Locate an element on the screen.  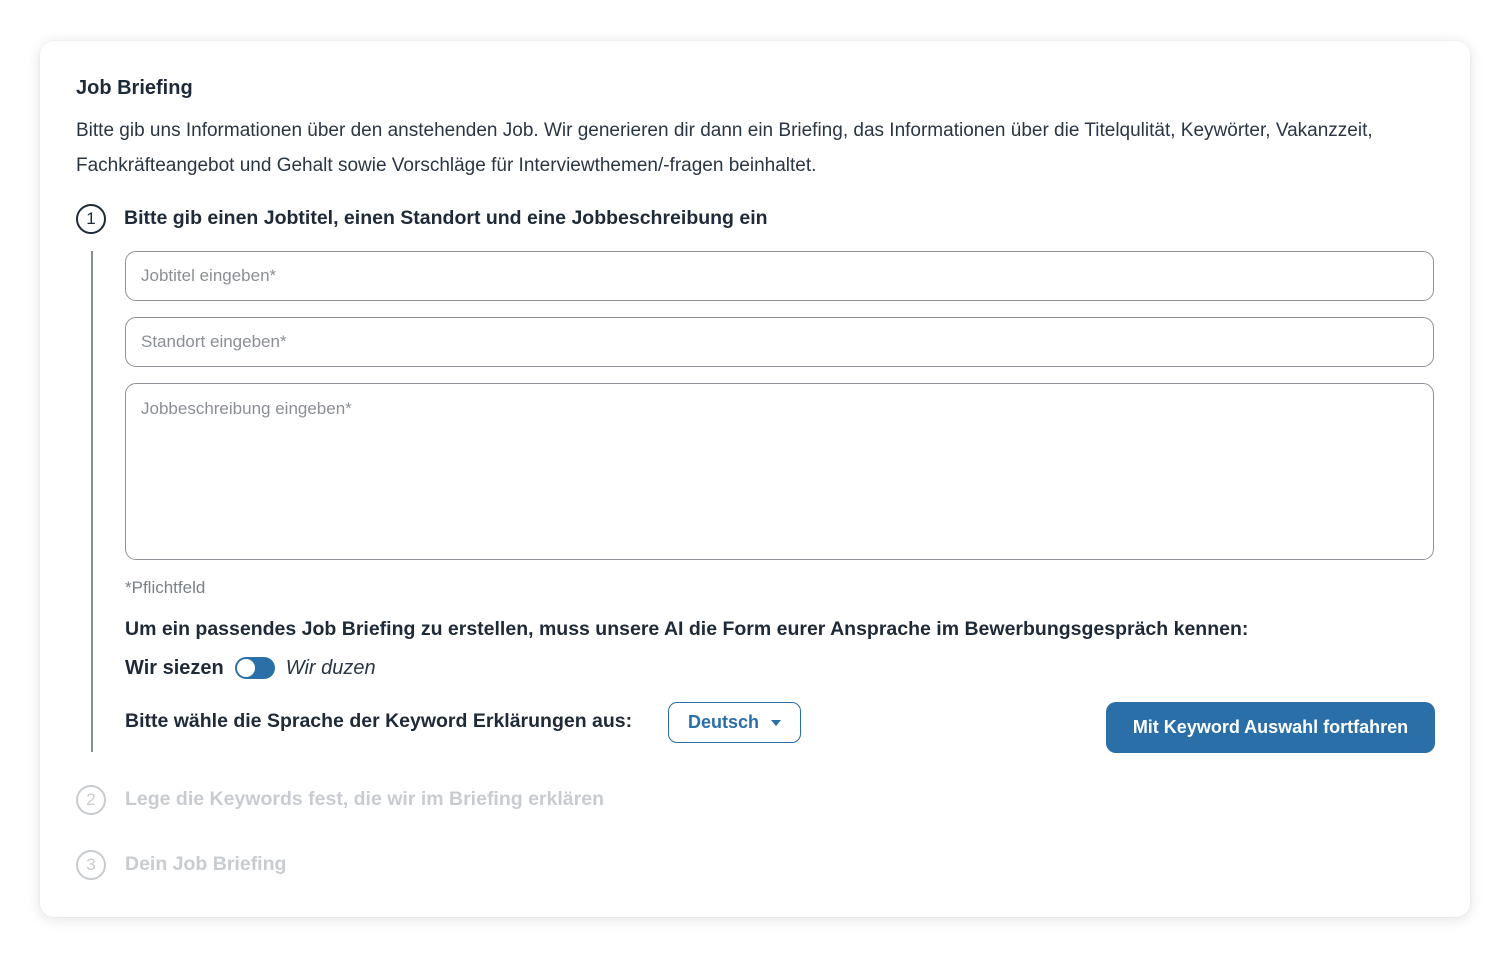
language-select-value: Deutsch is located at coordinates (723, 722).